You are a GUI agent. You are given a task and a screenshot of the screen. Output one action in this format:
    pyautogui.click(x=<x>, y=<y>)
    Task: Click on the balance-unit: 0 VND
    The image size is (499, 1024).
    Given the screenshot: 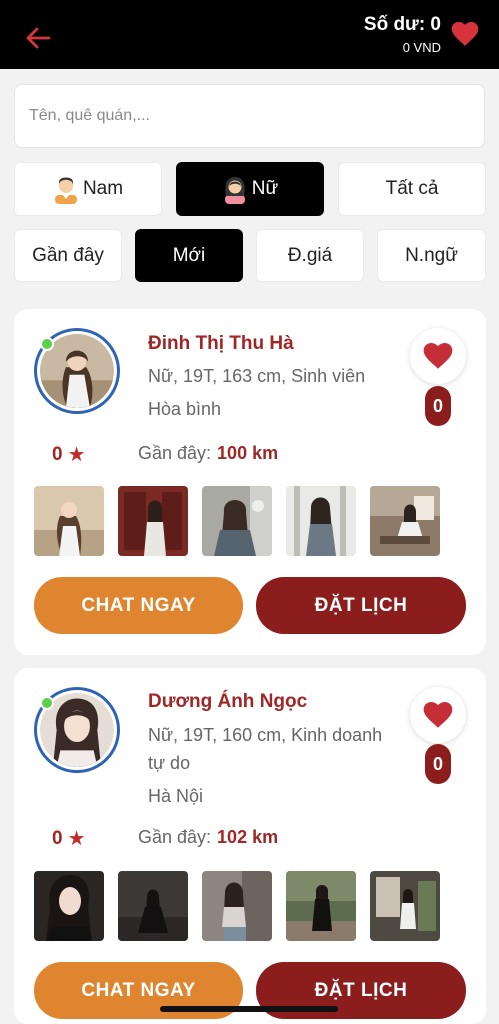 What is the action you would take?
    pyautogui.click(x=421, y=47)
    